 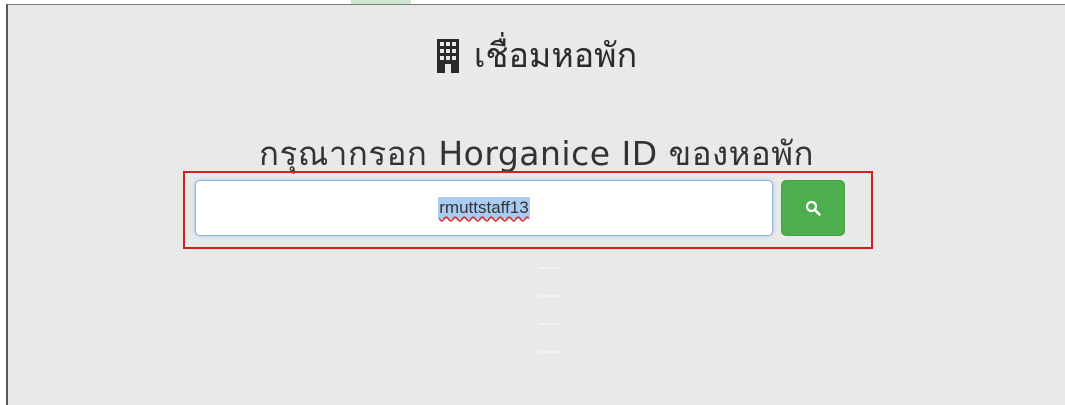 I want to click on search-button, so click(x=813, y=208).